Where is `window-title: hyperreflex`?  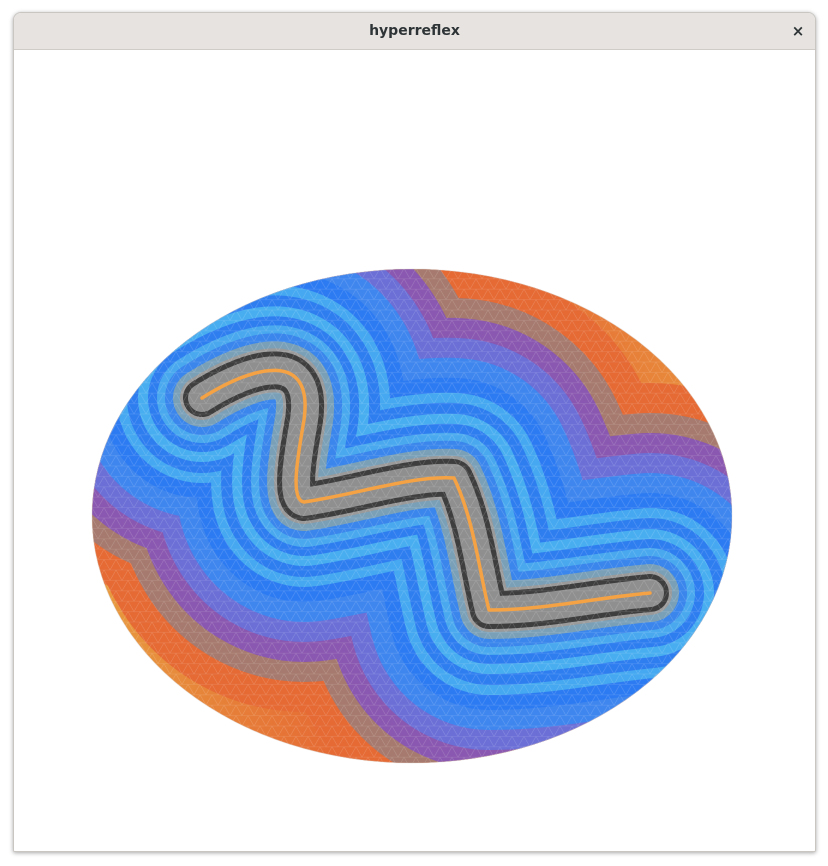
window-title: hyperreflex is located at coordinates (414, 31).